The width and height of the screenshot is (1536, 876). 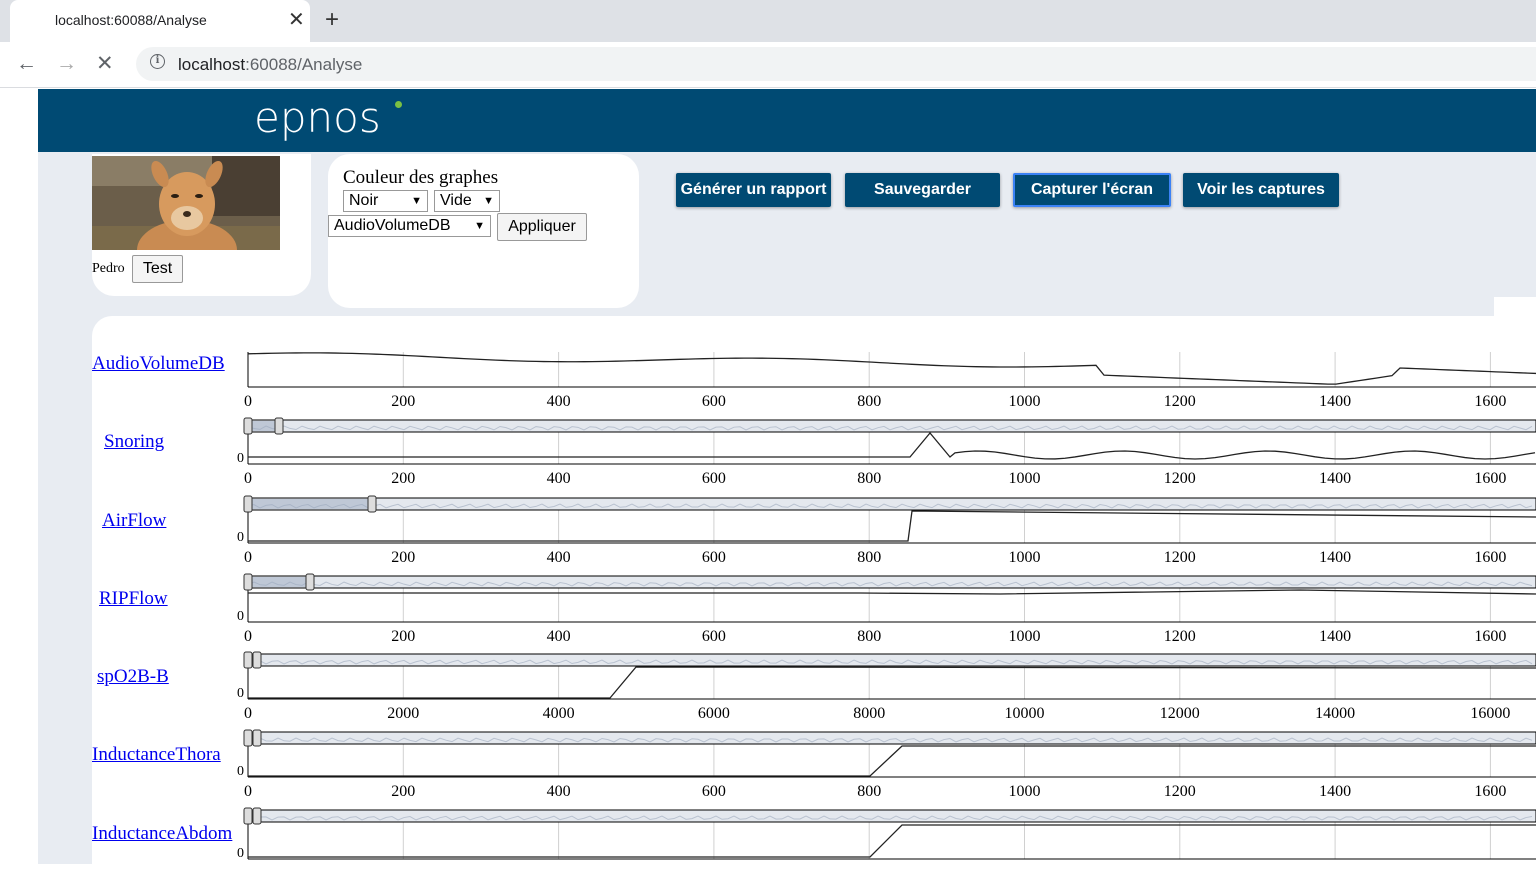 What do you see at coordinates (892, 526) in the screenshot?
I see `airflow-trace` at bounding box center [892, 526].